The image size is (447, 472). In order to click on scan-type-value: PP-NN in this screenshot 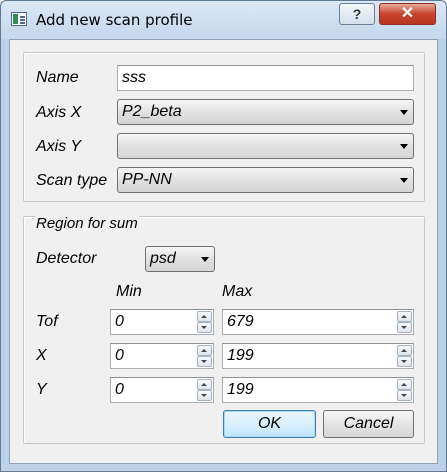, I will do `click(147, 179)`.